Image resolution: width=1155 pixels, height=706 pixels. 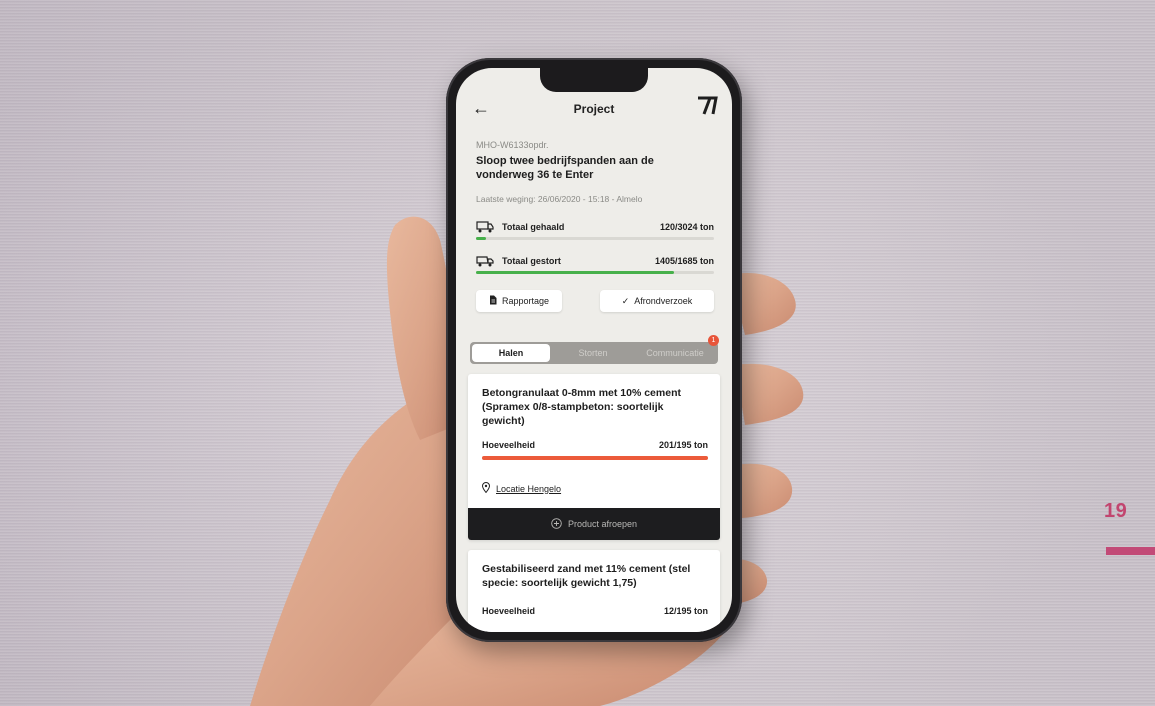 I want to click on page-accent-bar, so click(x=1130, y=551).